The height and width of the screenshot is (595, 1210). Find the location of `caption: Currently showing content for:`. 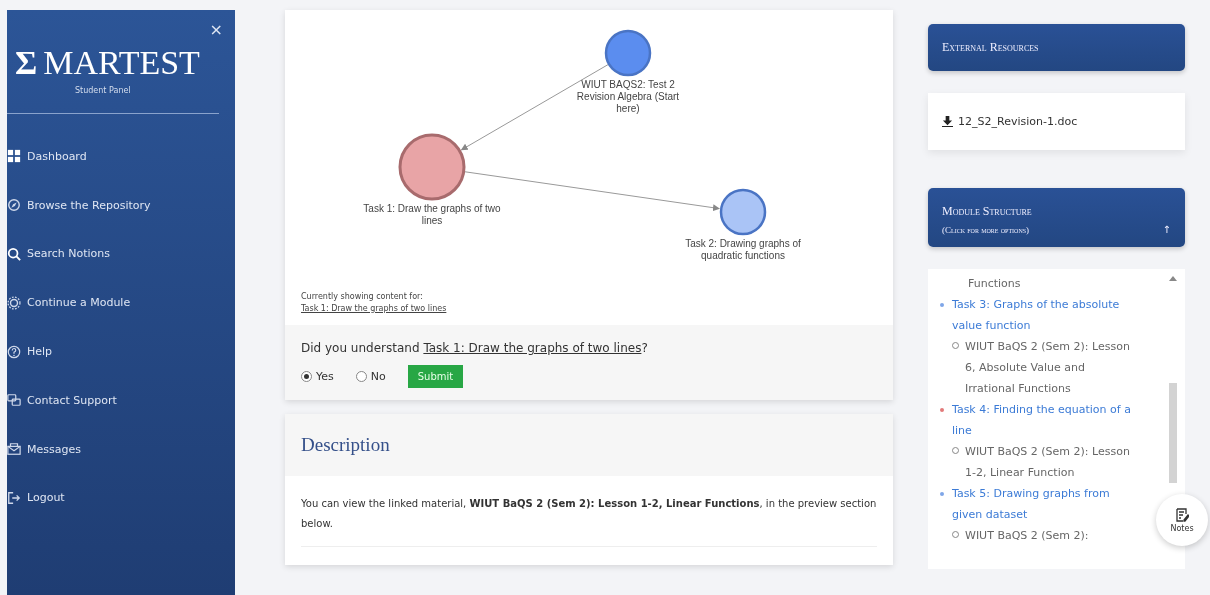

caption: Currently showing content for: is located at coordinates (362, 296).